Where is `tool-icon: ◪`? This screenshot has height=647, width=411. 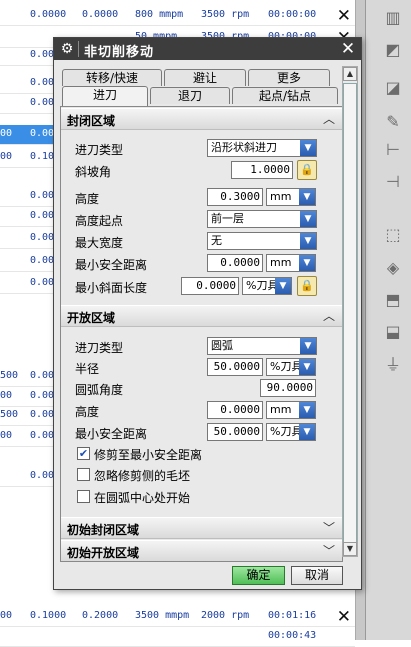
tool-icon: ◪ is located at coordinates (393, 88).